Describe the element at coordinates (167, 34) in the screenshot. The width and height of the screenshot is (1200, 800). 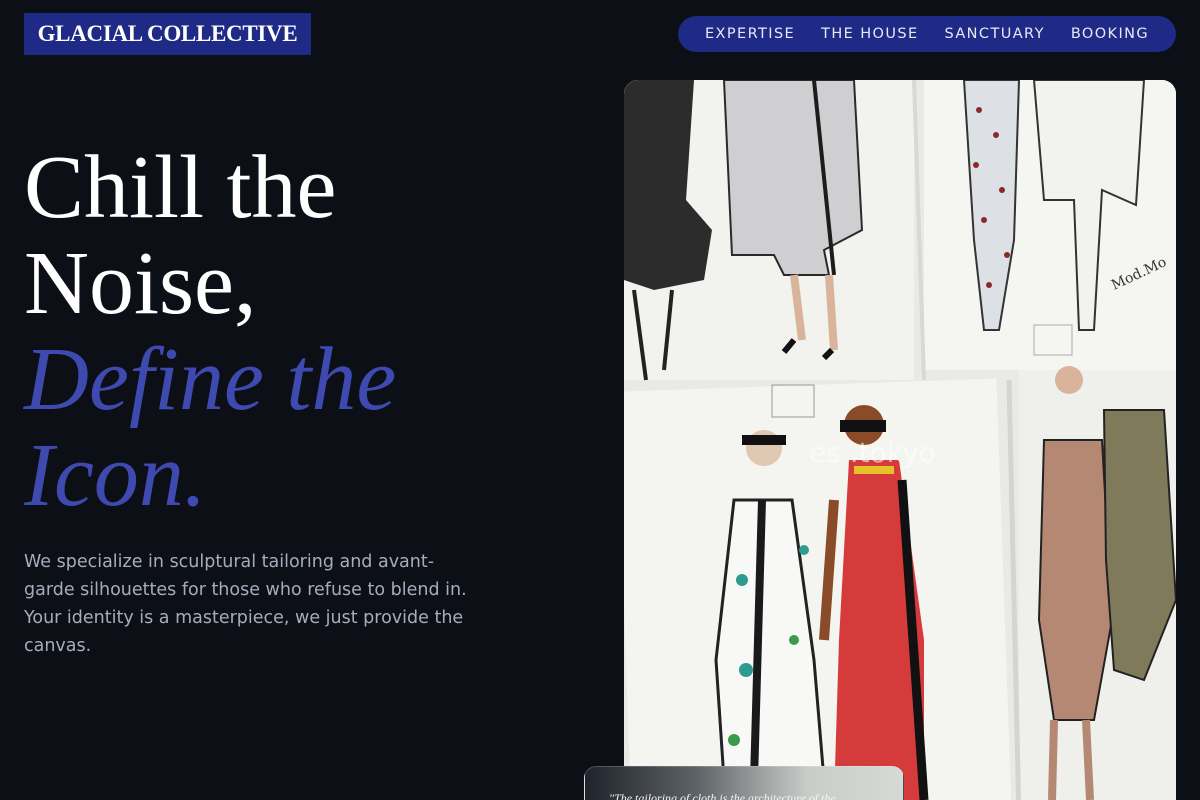
I see `brand-logo: GLACIAL COLLECTIVE` at that location.